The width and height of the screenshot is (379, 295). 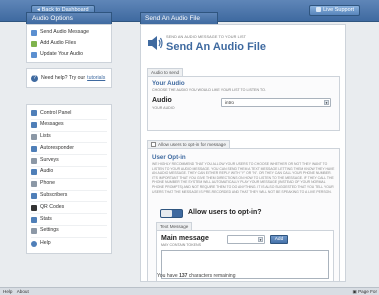 I want to click on nav-item-help: Help, so click(x=69, y=244).